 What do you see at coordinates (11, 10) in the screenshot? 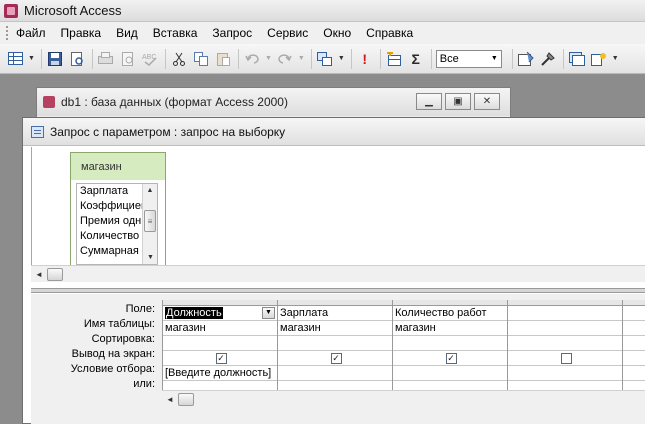
I see `access-app-icon` at bounding box center [11, 10].